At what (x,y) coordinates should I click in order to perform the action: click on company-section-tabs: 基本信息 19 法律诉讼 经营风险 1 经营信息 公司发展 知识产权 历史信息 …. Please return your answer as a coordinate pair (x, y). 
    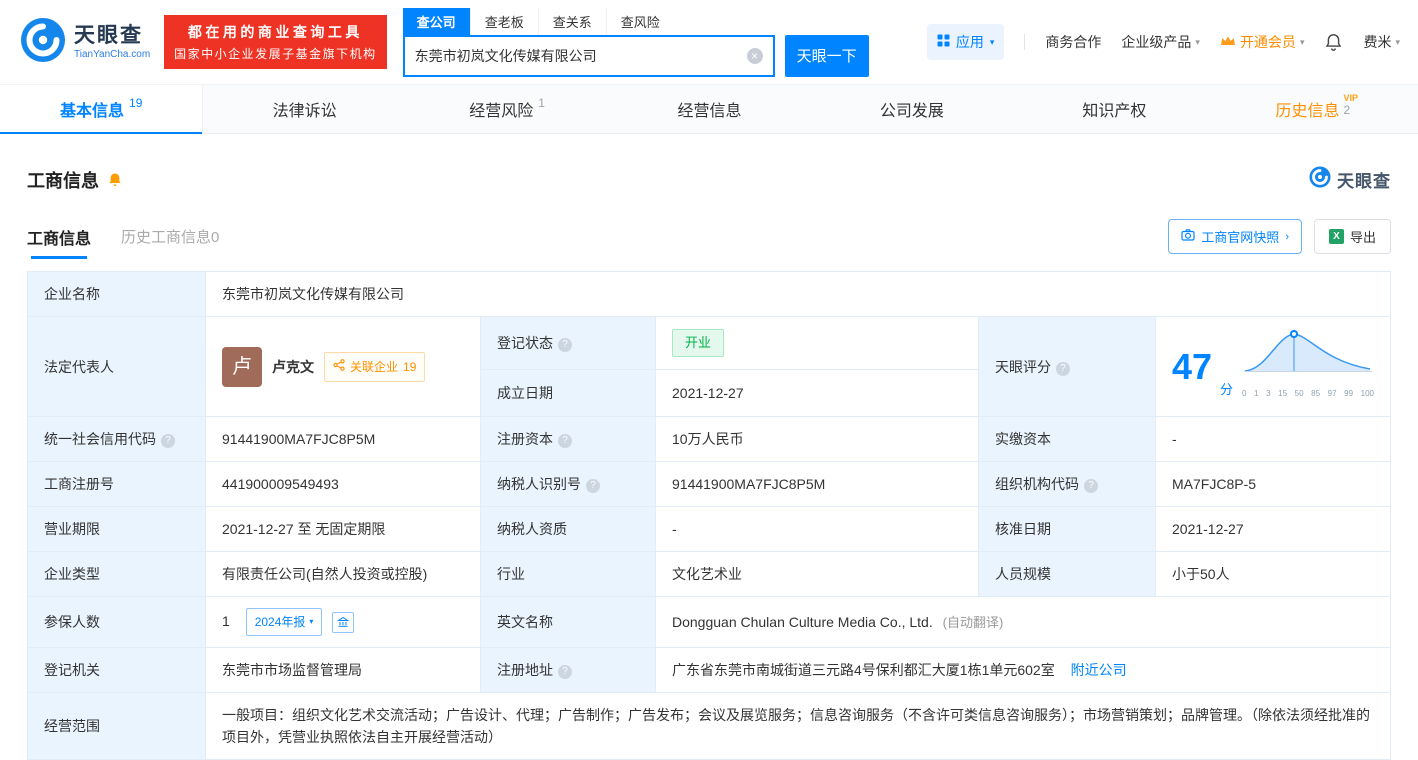
    Looking at the image, I should click on (709, 109).